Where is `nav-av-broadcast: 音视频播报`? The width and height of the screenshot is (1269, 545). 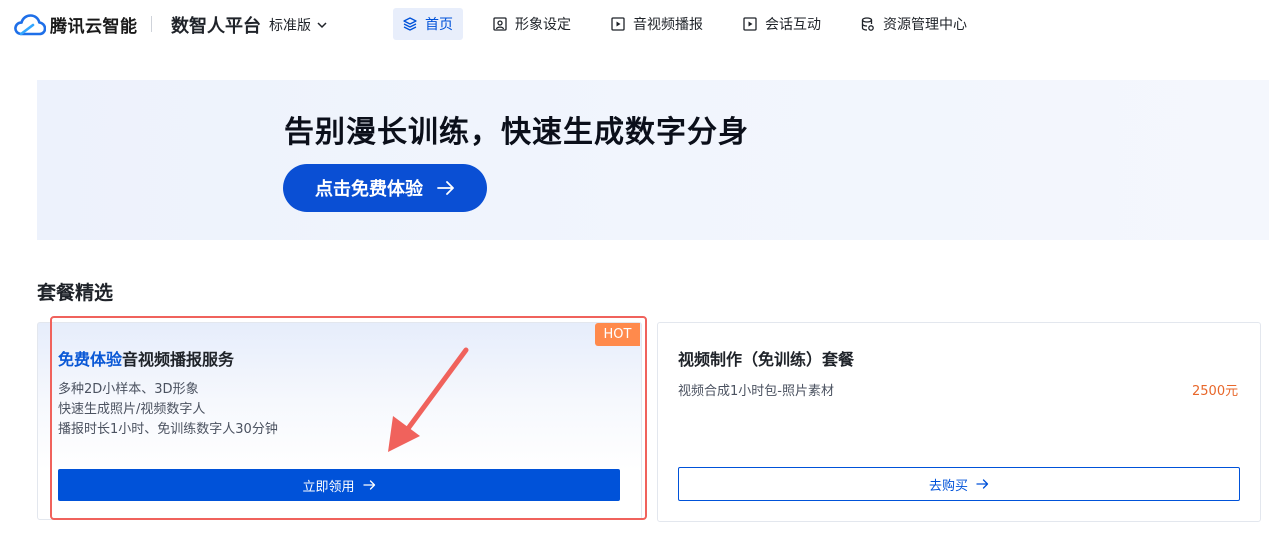
nav-av-broadcast: 音视频播报 is located at coordinates (657, 24).